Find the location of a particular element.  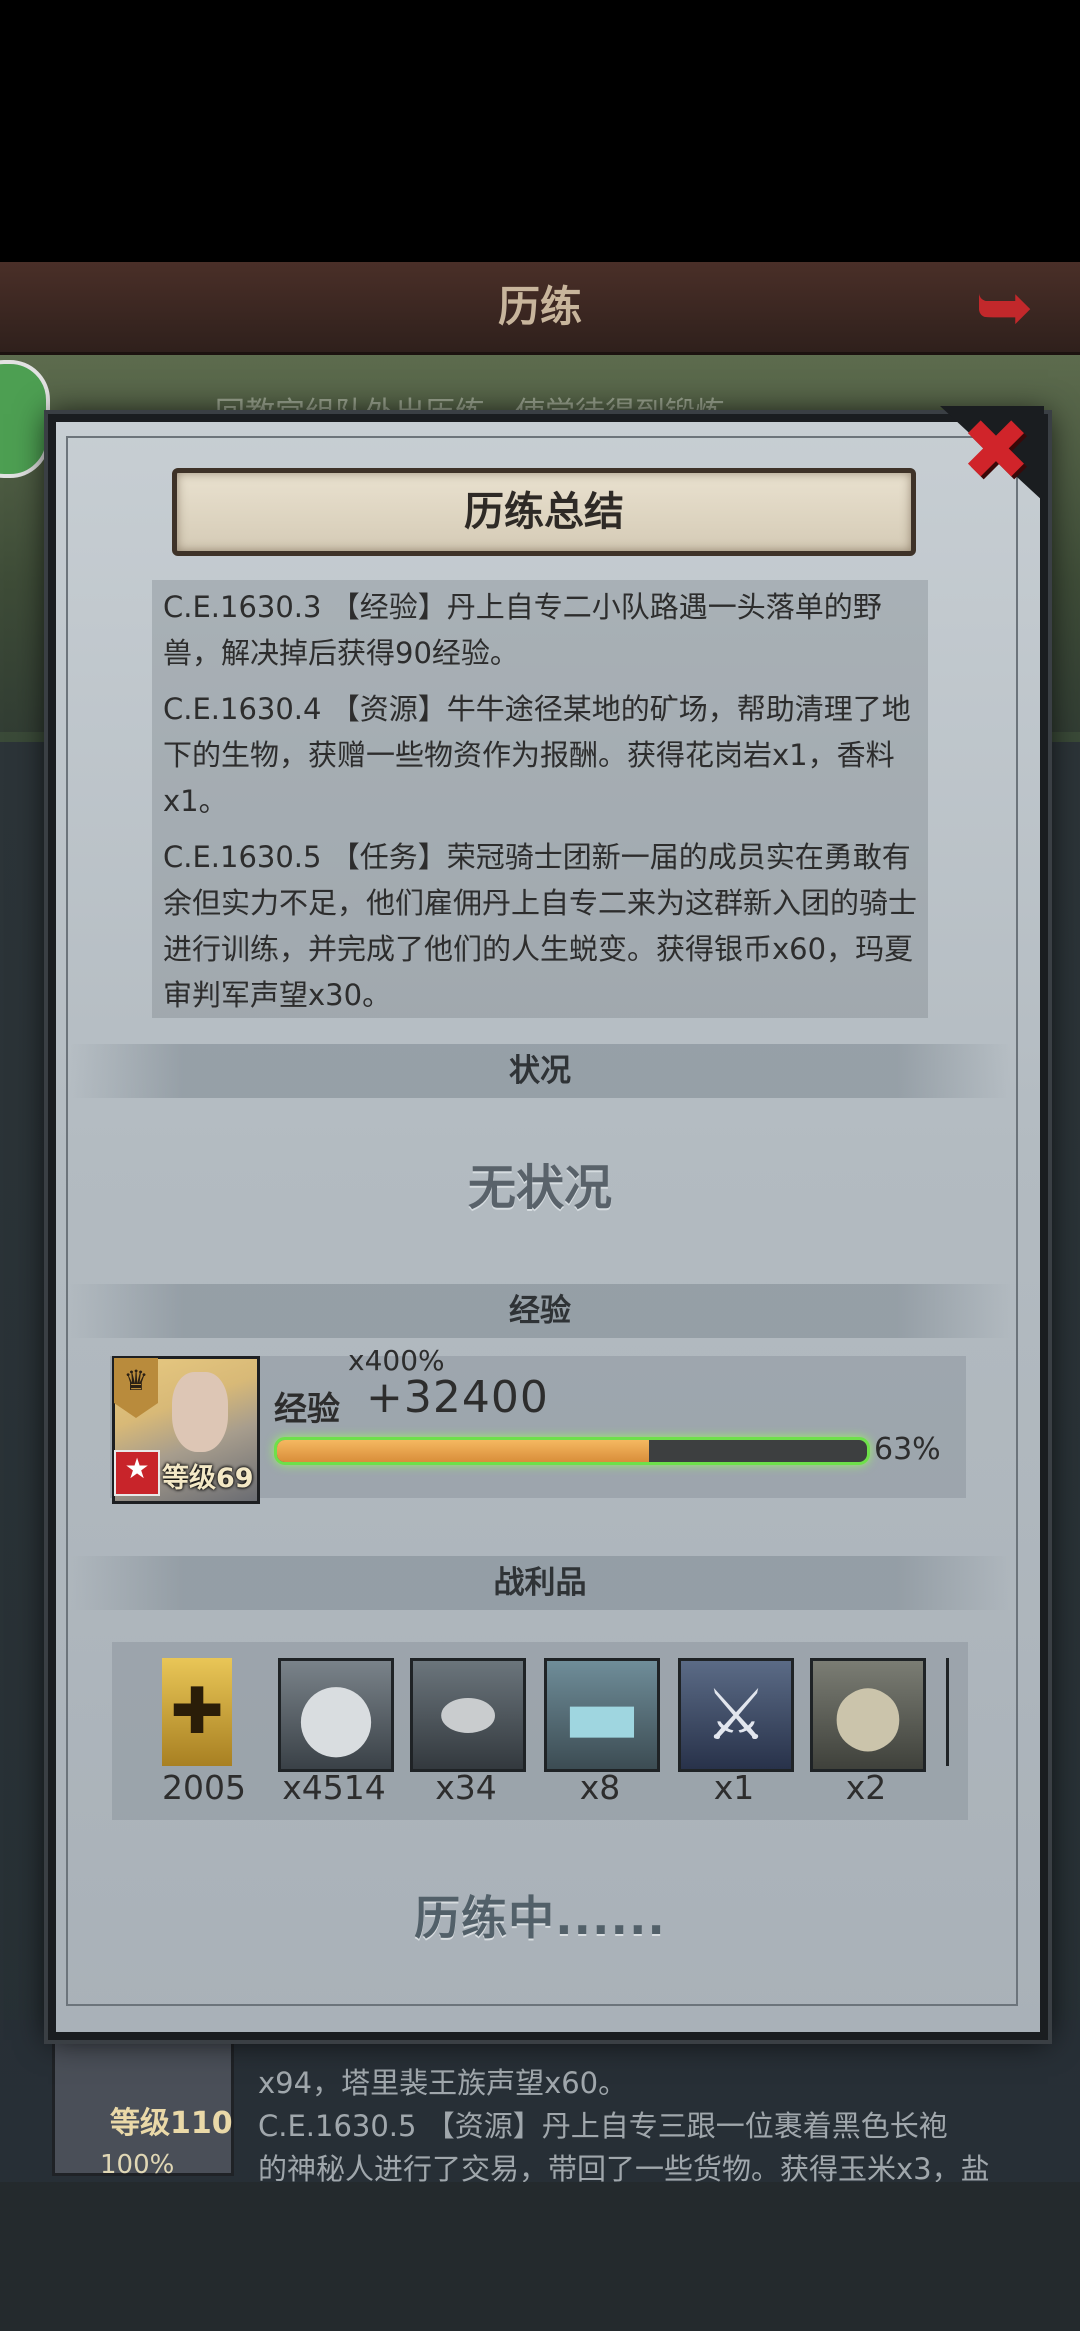

loot-count: x2 is located at coordinates (866, 1787).